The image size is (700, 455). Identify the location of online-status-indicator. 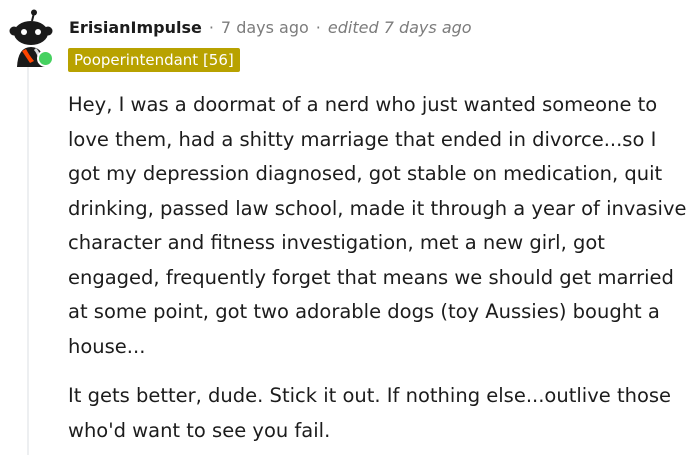
(45, 58).